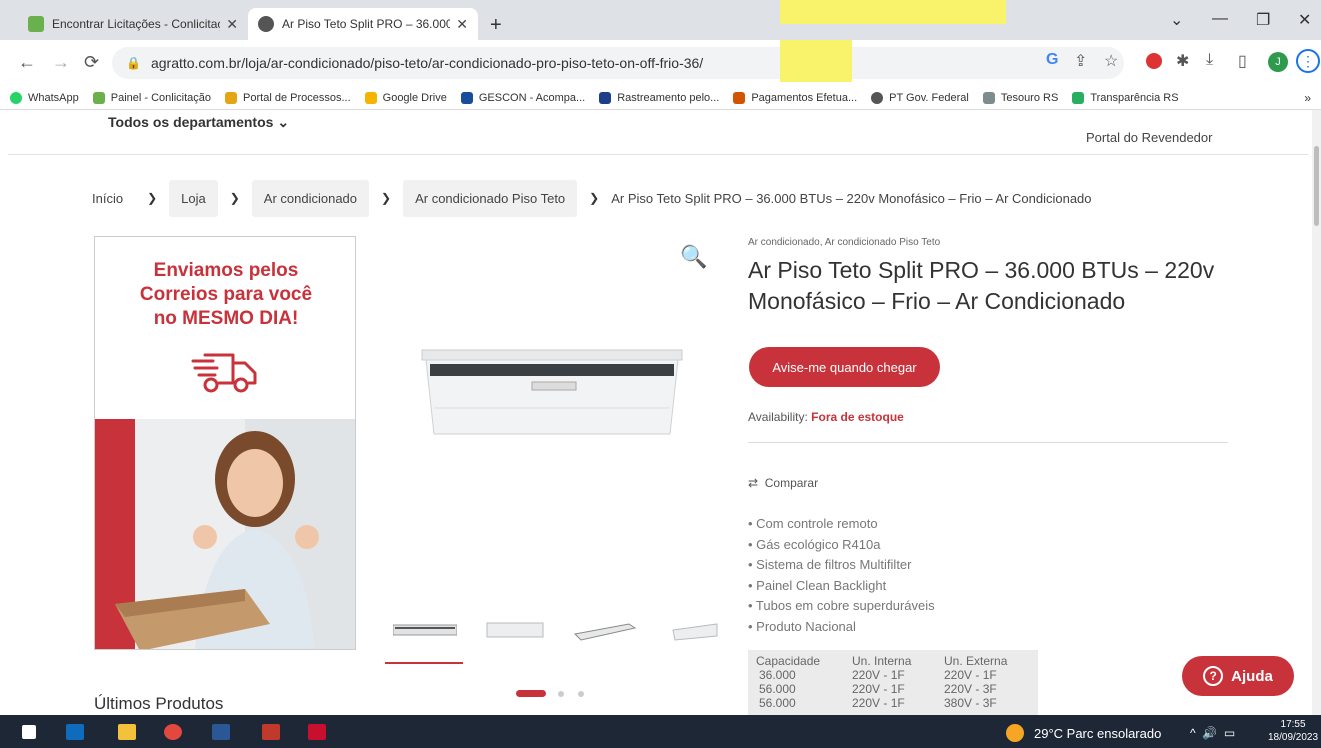  Describe the element at coordinates (1020, 97) in the screenshot. I see `bookmark-tesouro: Tesouro RS` at that location.